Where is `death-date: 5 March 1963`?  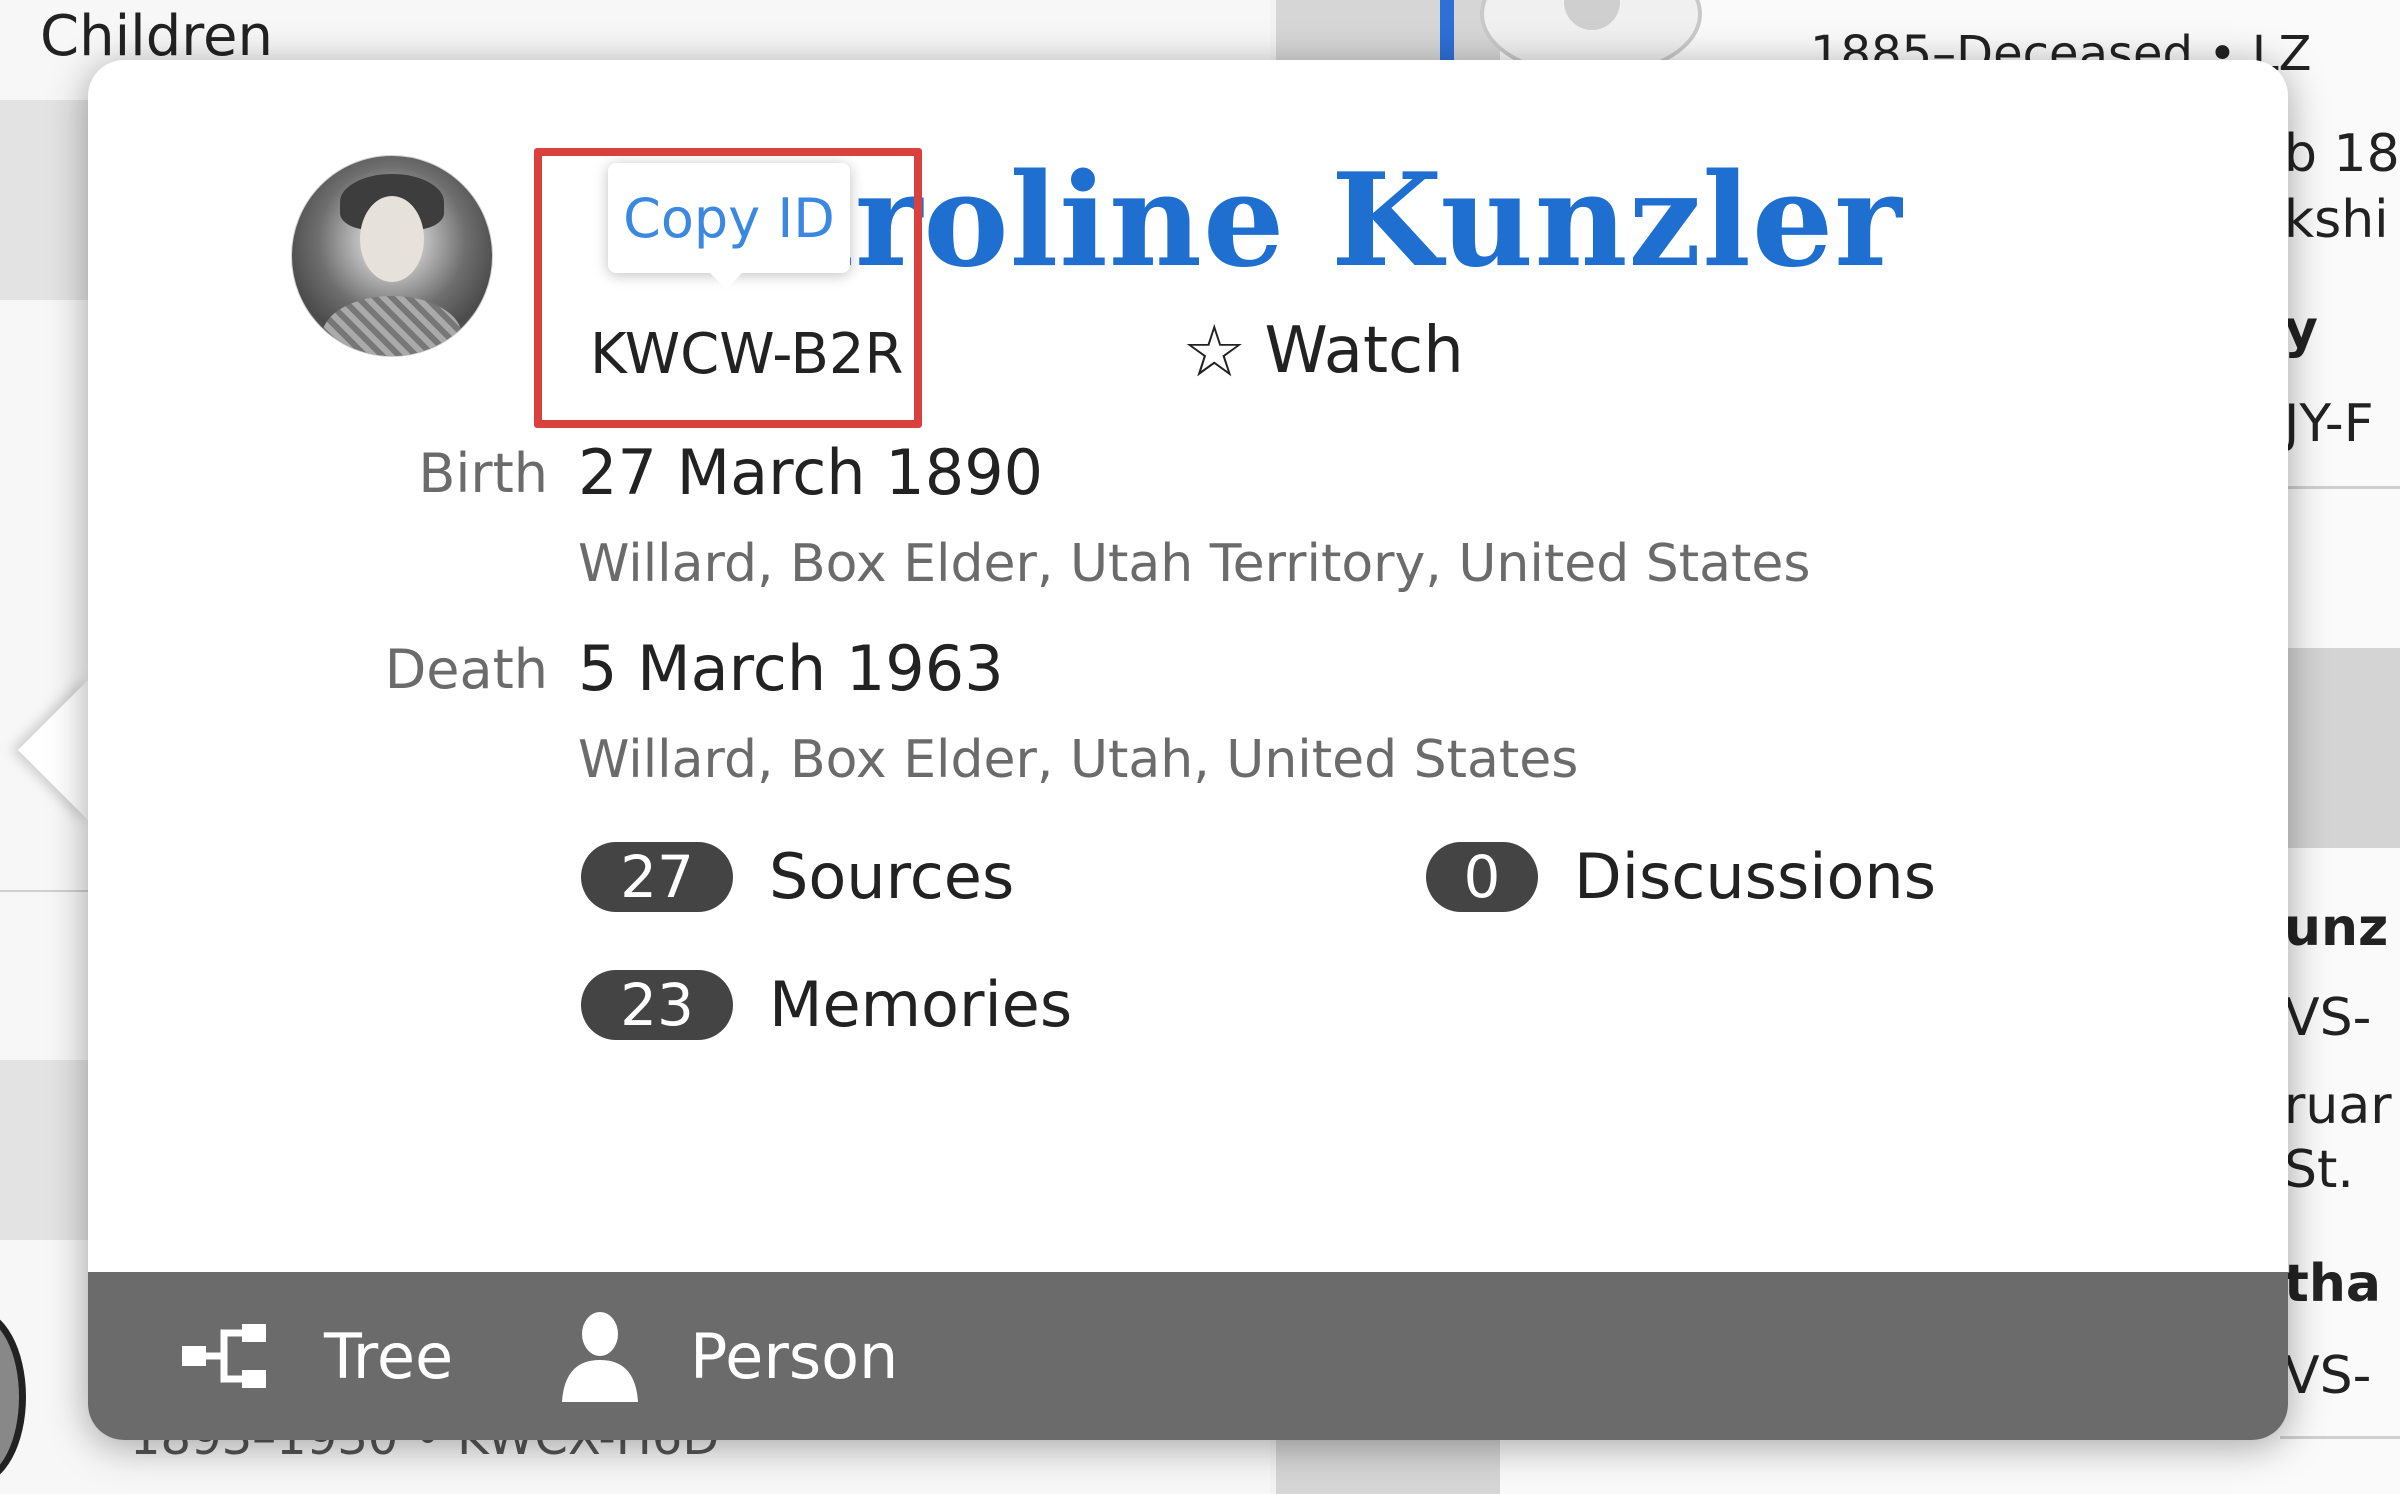 death-date: 5 March 1963 is located at coordinates (791, 668).